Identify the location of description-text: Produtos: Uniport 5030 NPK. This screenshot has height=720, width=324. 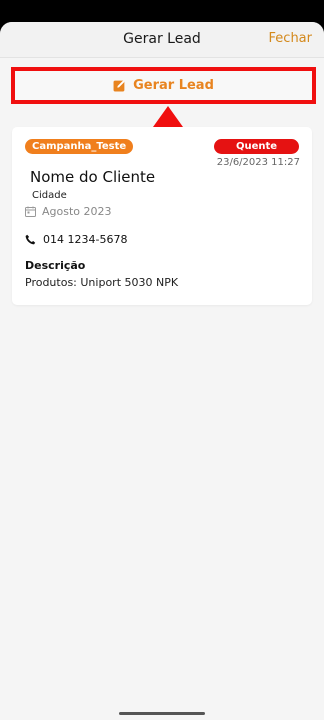
(102, 282).